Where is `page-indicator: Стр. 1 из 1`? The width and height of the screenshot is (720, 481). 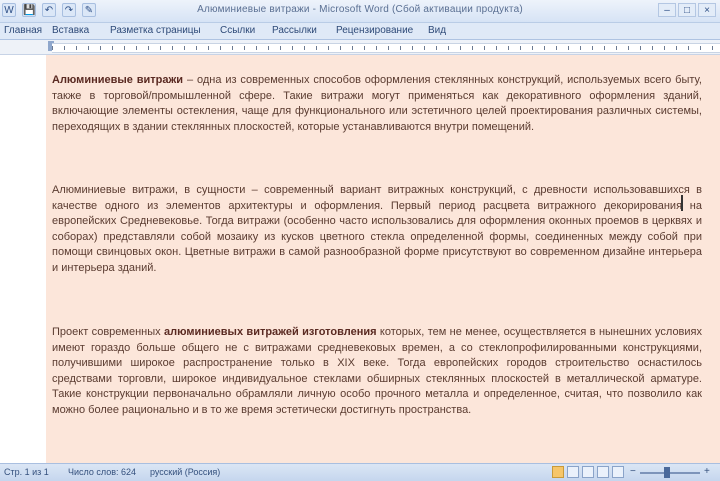 page-indicator: Стр. 1 из 1 is located at coordinates (26, 472).